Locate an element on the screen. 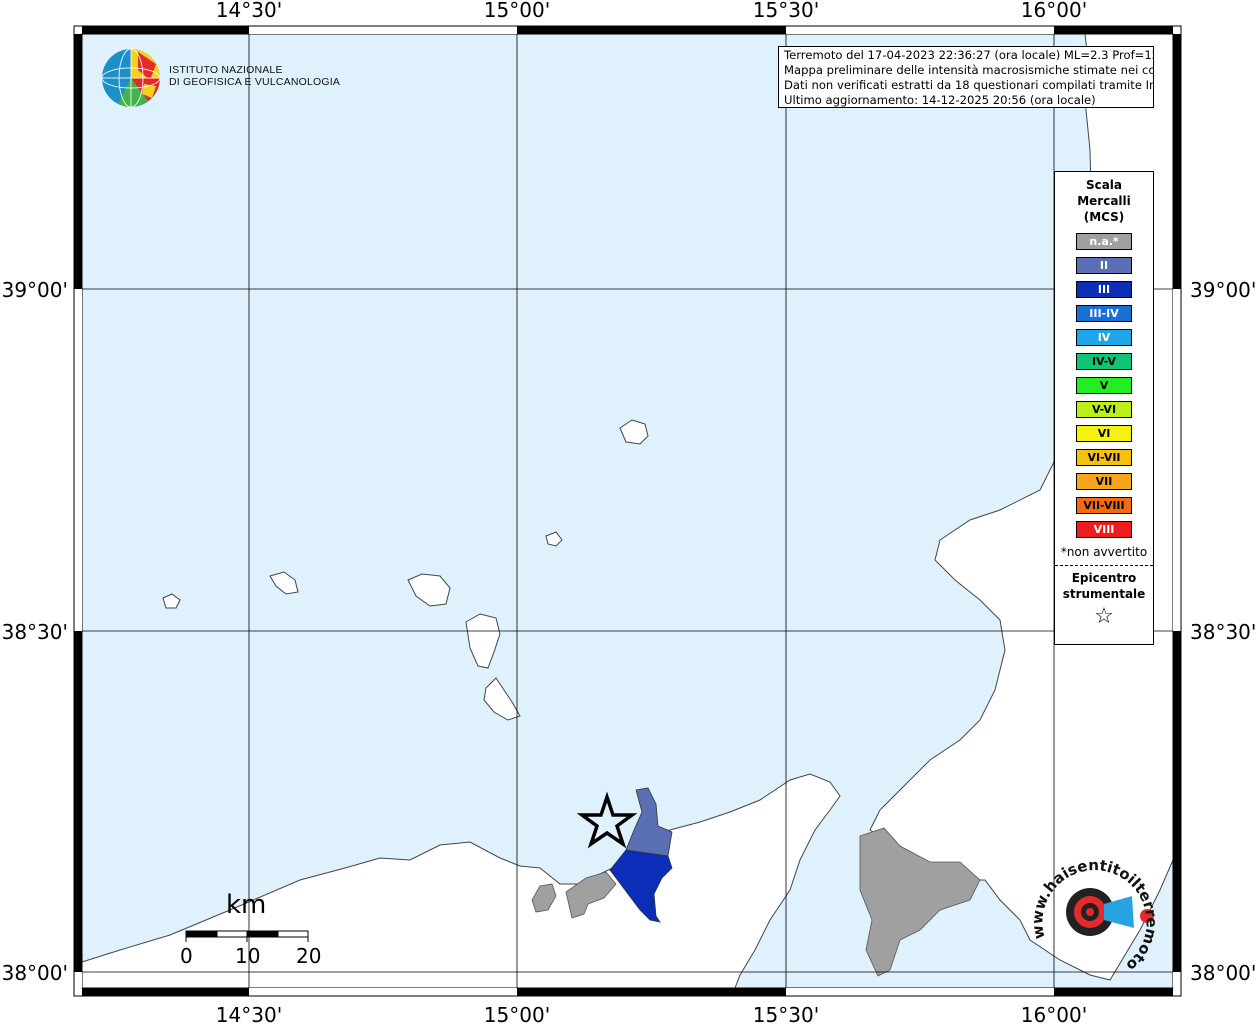 The height and width of the screenshot is (1024, 1256). scalebar-unit: km is located at coordinates (246, 905).